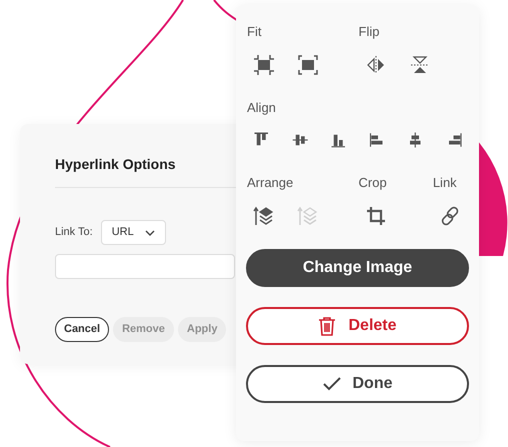 The image size is (508, 447). What do you see at coordinates (74, 232) in the screenshot?
I see `link-to-label: Link To:` at bounding box center [74, 232].